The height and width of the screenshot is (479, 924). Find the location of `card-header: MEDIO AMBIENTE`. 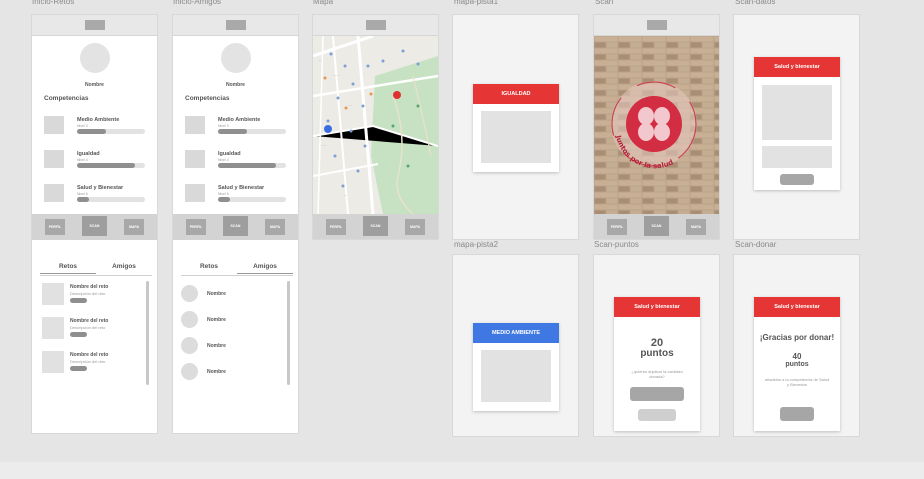

card-header: MEDIO AMBIENTE is located at coordinates (516, 333).